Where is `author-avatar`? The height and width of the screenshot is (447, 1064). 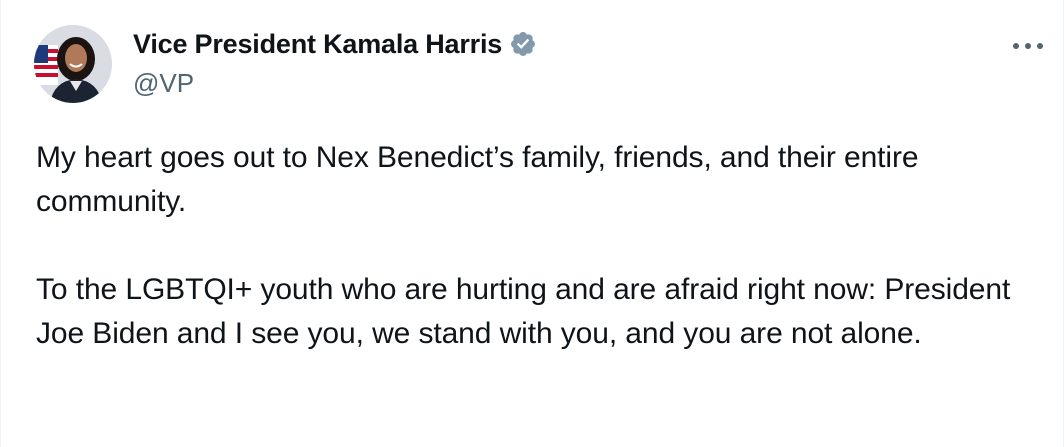 author-avatar is located at coordinates (73, 64).